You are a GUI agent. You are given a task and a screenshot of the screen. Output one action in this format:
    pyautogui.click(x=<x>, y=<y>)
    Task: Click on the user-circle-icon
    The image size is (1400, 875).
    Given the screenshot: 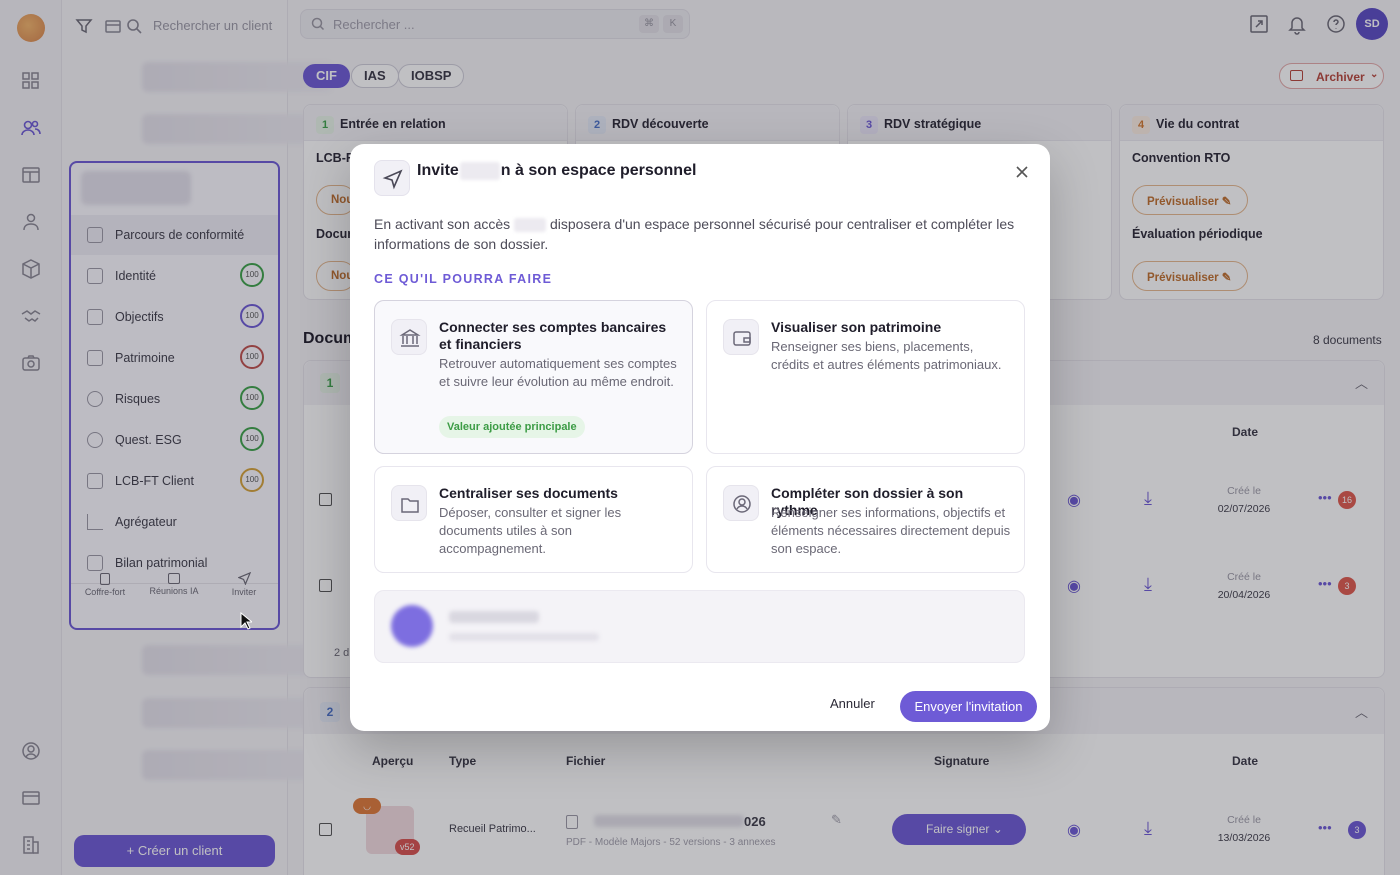 What is the action you would take?
    pyautogui.click(x=741, y=503)
    